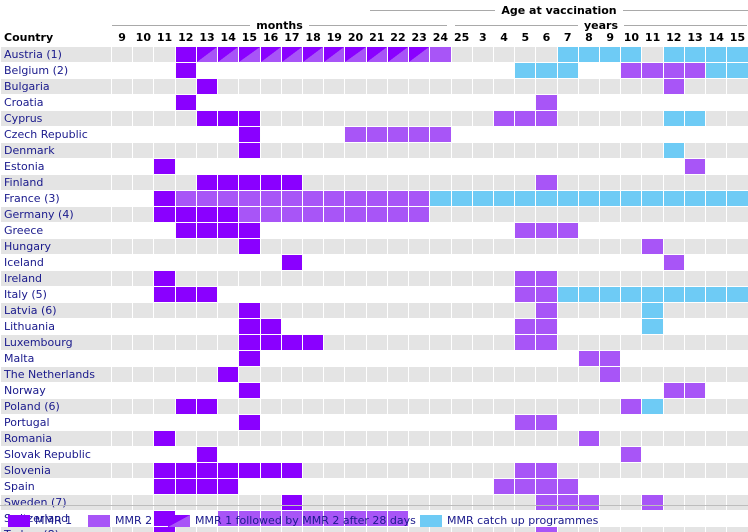  I want to click on country-label: Lithuania, so click(56, 326).